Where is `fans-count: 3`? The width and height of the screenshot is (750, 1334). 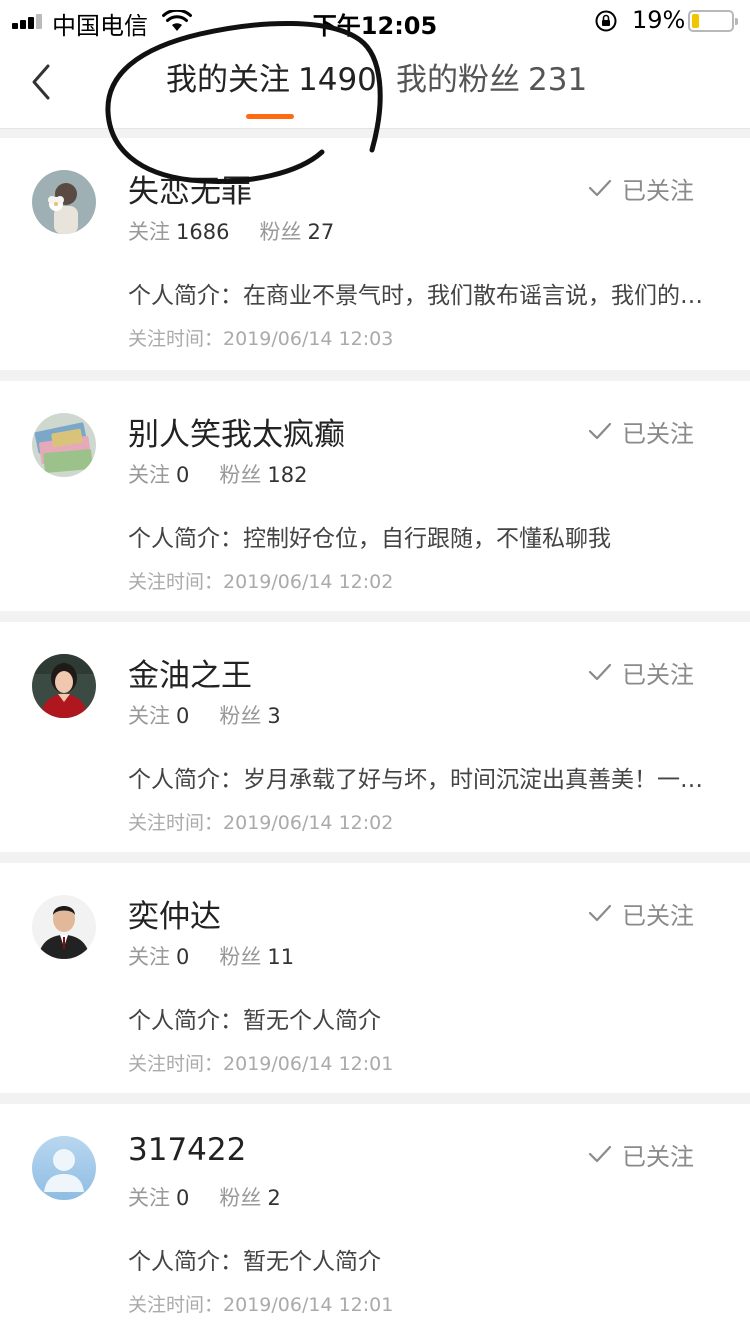
fans-count: 3 is located at coordinates (274, 716).